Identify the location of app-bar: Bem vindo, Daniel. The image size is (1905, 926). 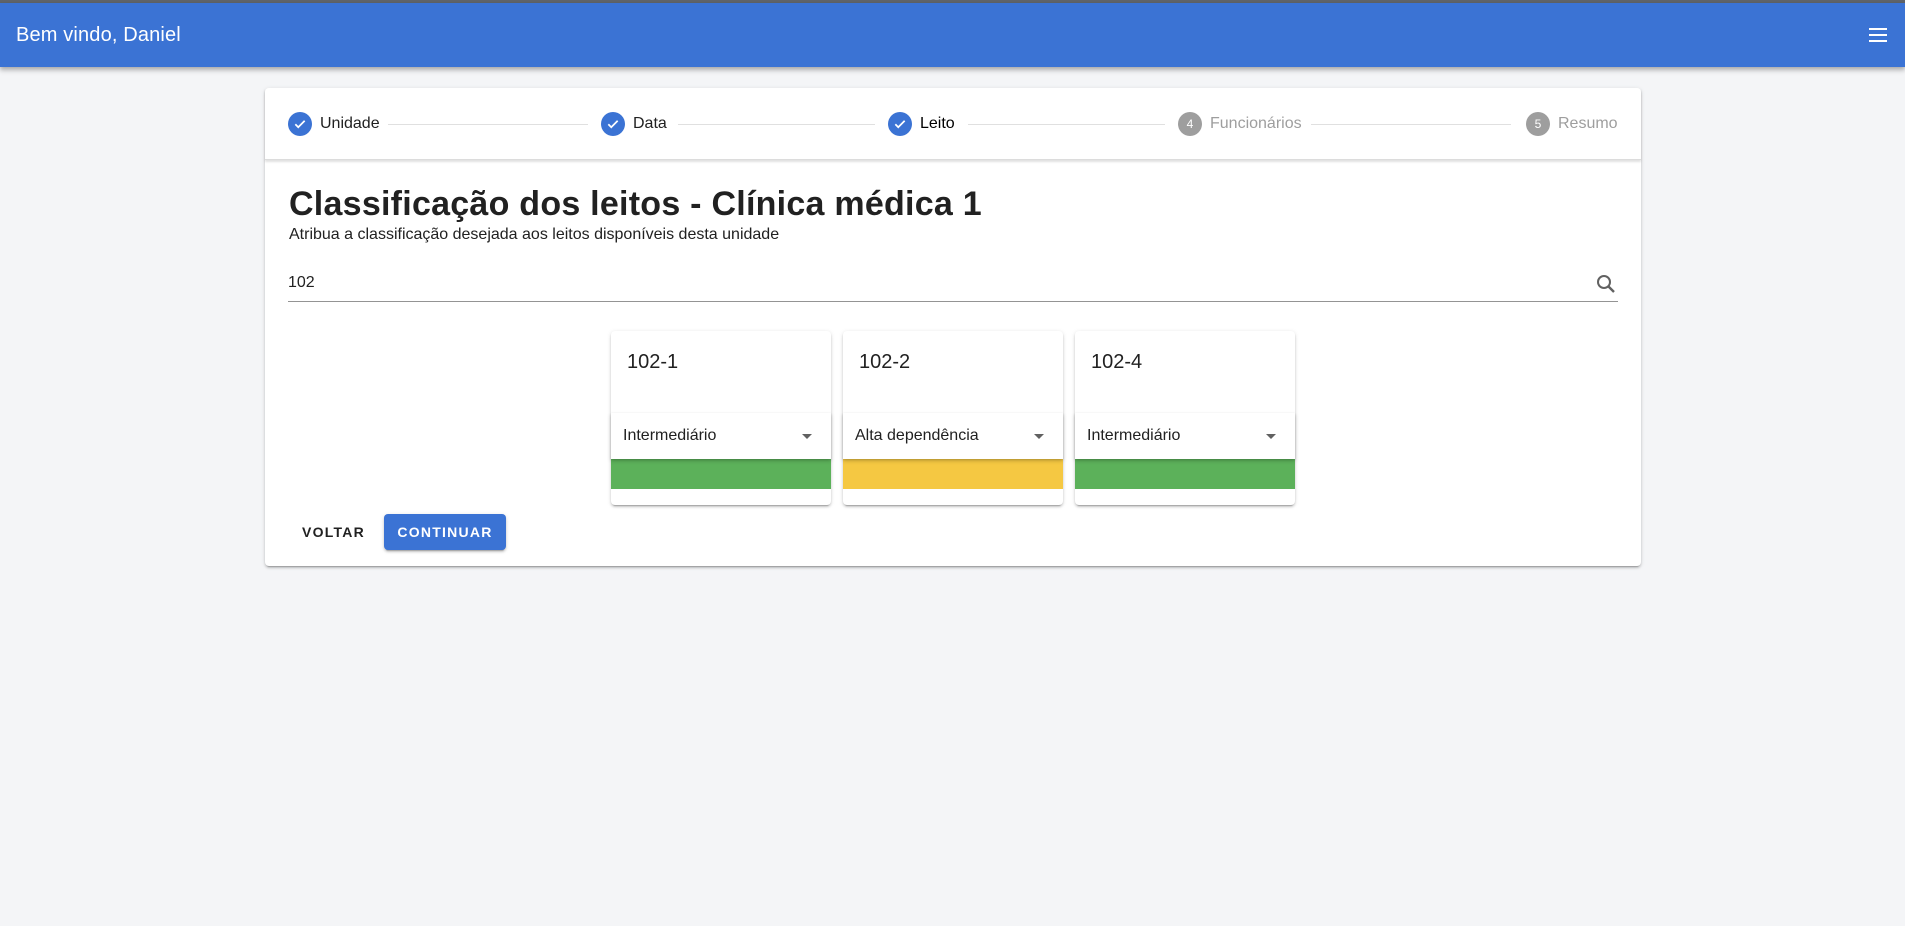
(952, 35).